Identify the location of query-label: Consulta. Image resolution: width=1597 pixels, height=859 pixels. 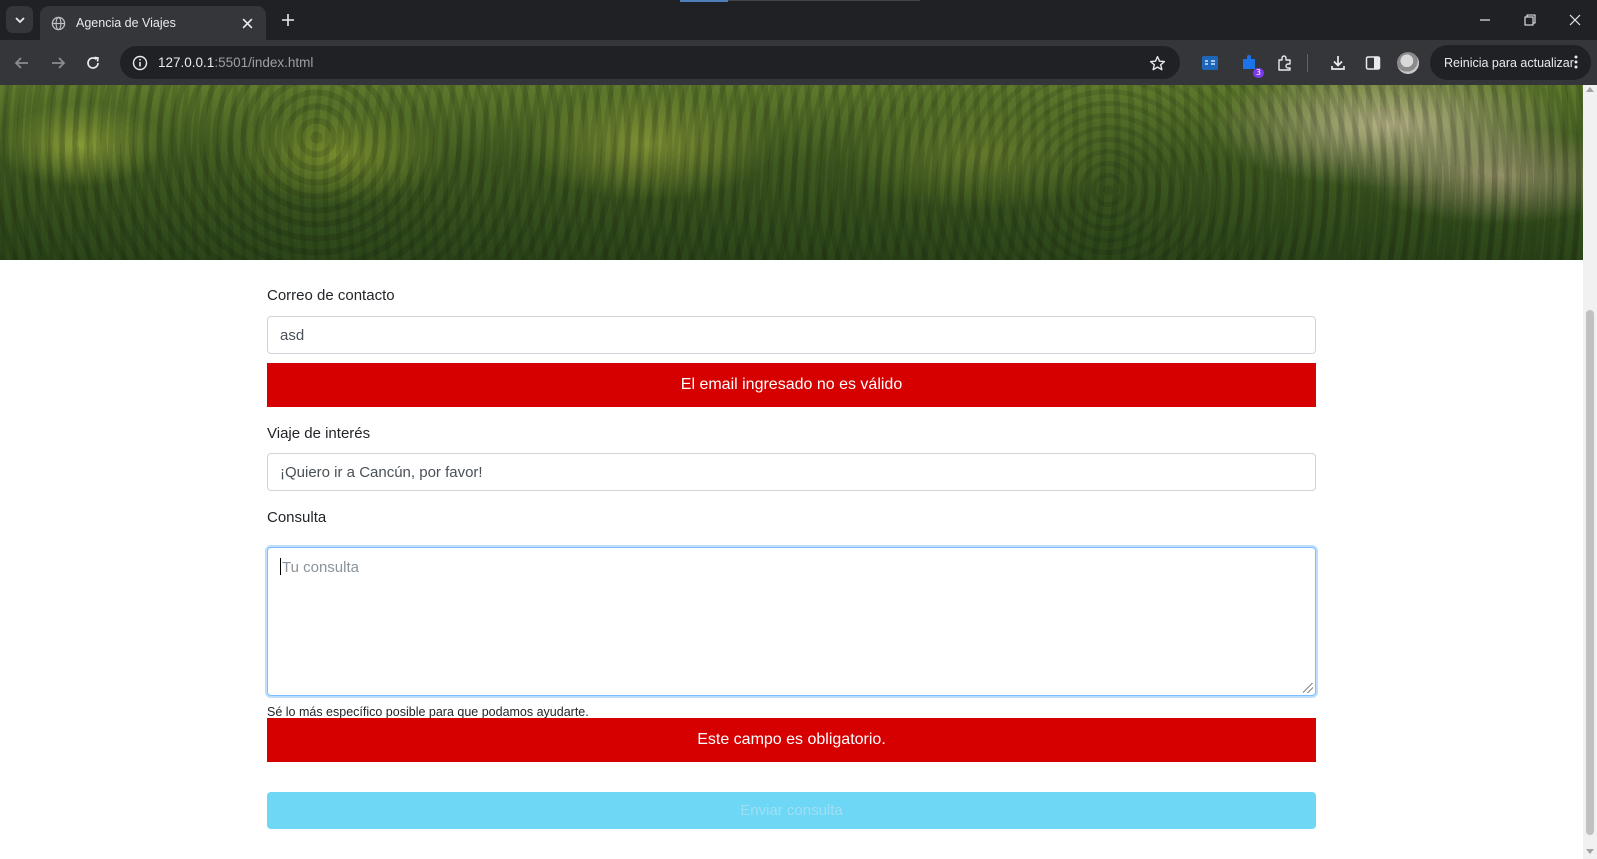
(297, 517).